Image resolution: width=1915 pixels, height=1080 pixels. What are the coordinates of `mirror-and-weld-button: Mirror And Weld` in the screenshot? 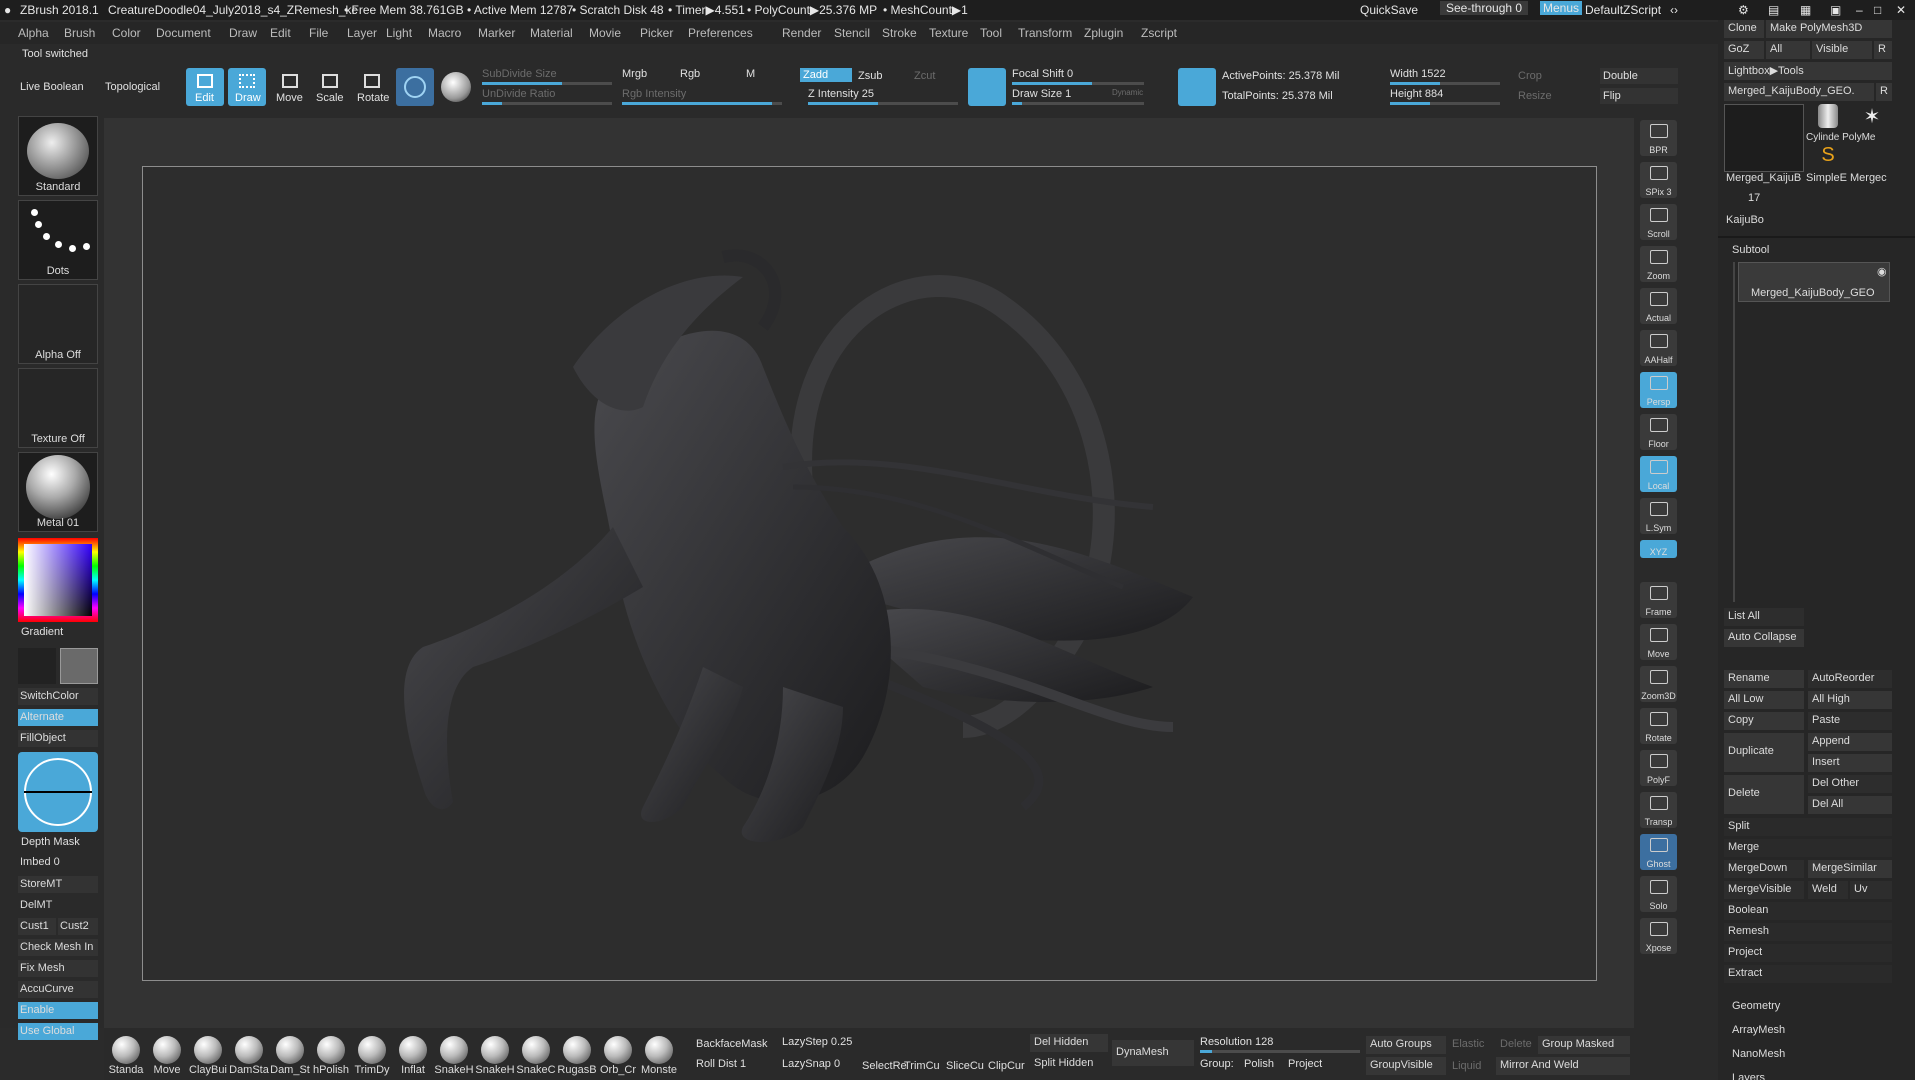 It's located at (1563, 1066).